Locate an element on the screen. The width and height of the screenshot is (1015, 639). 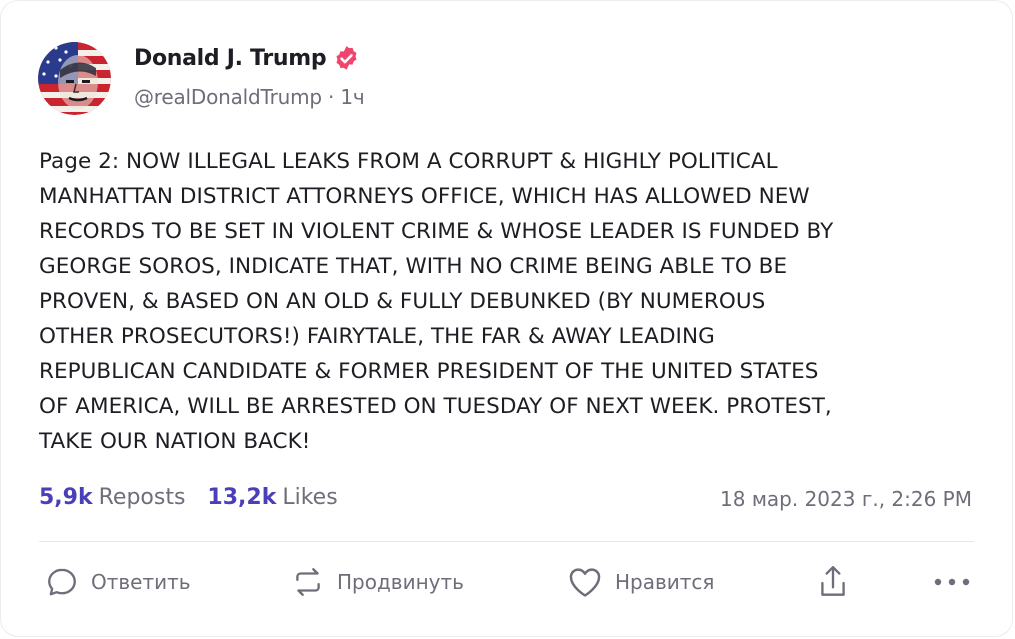
repost-button: Продвинуть is located at coordinates (377, 582).